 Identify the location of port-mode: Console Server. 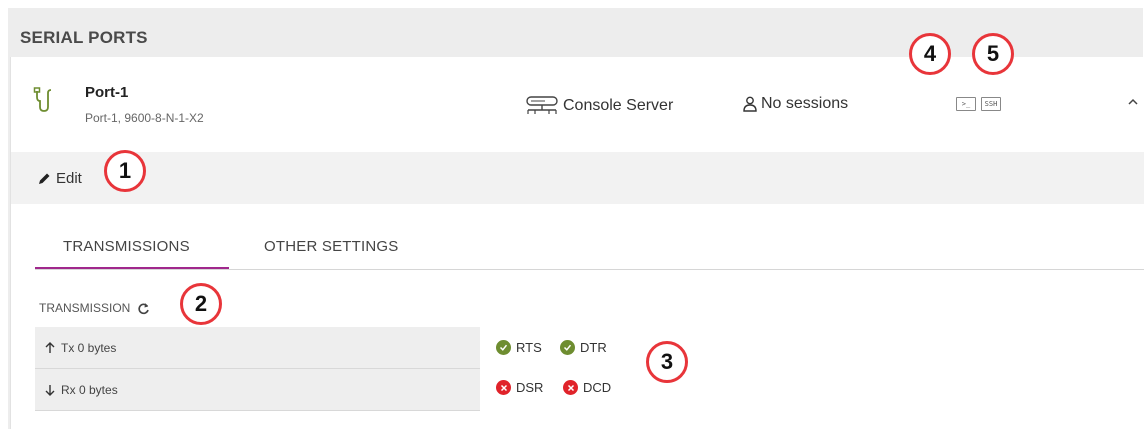
(599, 106).